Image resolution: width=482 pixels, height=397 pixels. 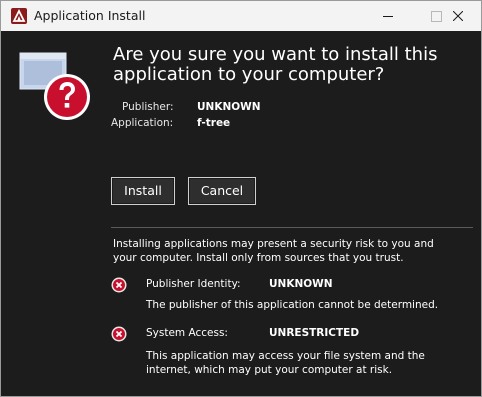 I want to click on minimize-button, so click(x=388, y=16).